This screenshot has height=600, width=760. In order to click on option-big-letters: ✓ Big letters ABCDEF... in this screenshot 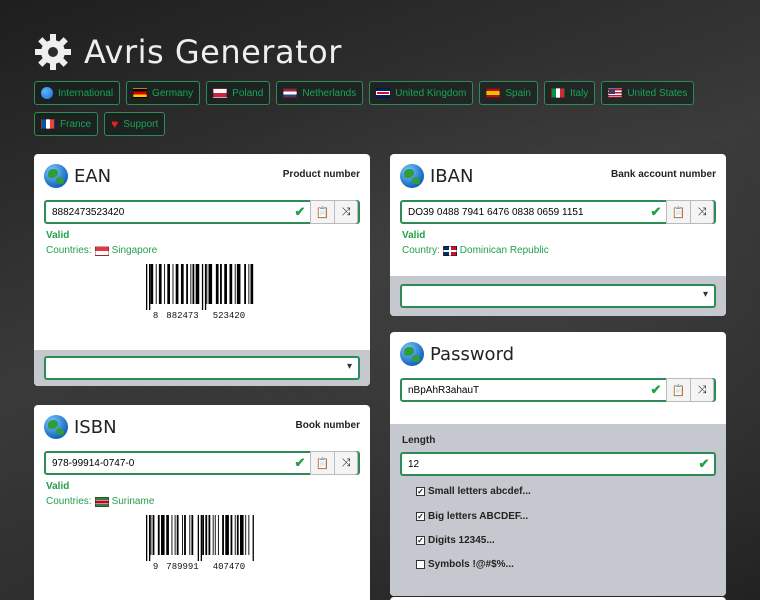, I will do `click(472, 516)`.